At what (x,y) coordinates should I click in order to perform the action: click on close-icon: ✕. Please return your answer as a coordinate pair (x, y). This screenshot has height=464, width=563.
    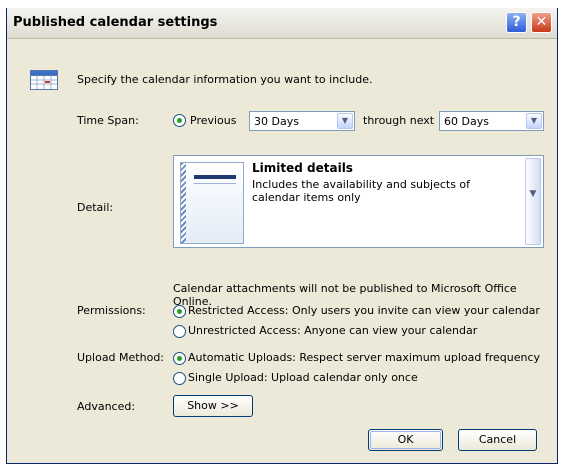
    Looking at the image, I should click on (541, 22).